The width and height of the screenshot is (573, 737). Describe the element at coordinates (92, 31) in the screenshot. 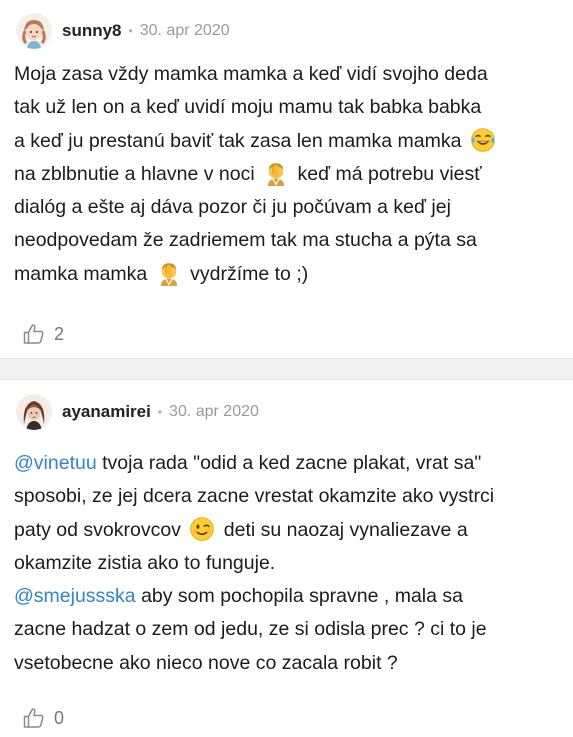

I see `username: sunny8` at that location.